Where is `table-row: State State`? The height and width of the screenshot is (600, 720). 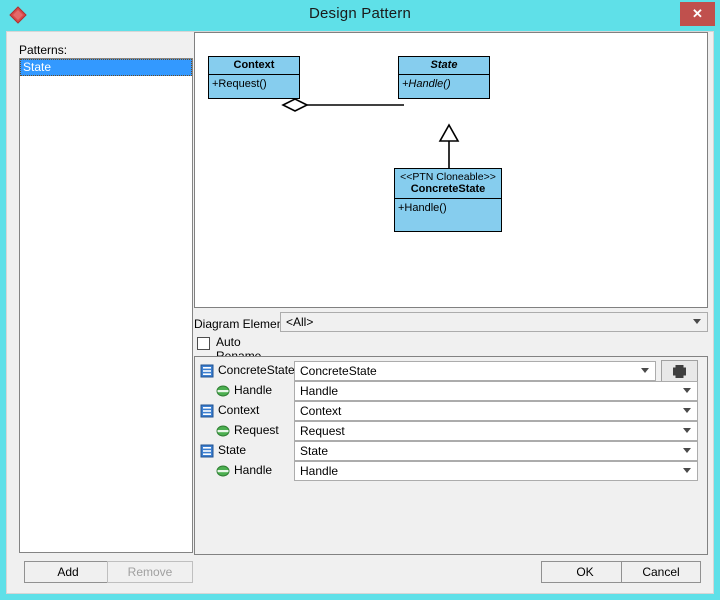 table-row: State State is located at coordinates (451, 451).